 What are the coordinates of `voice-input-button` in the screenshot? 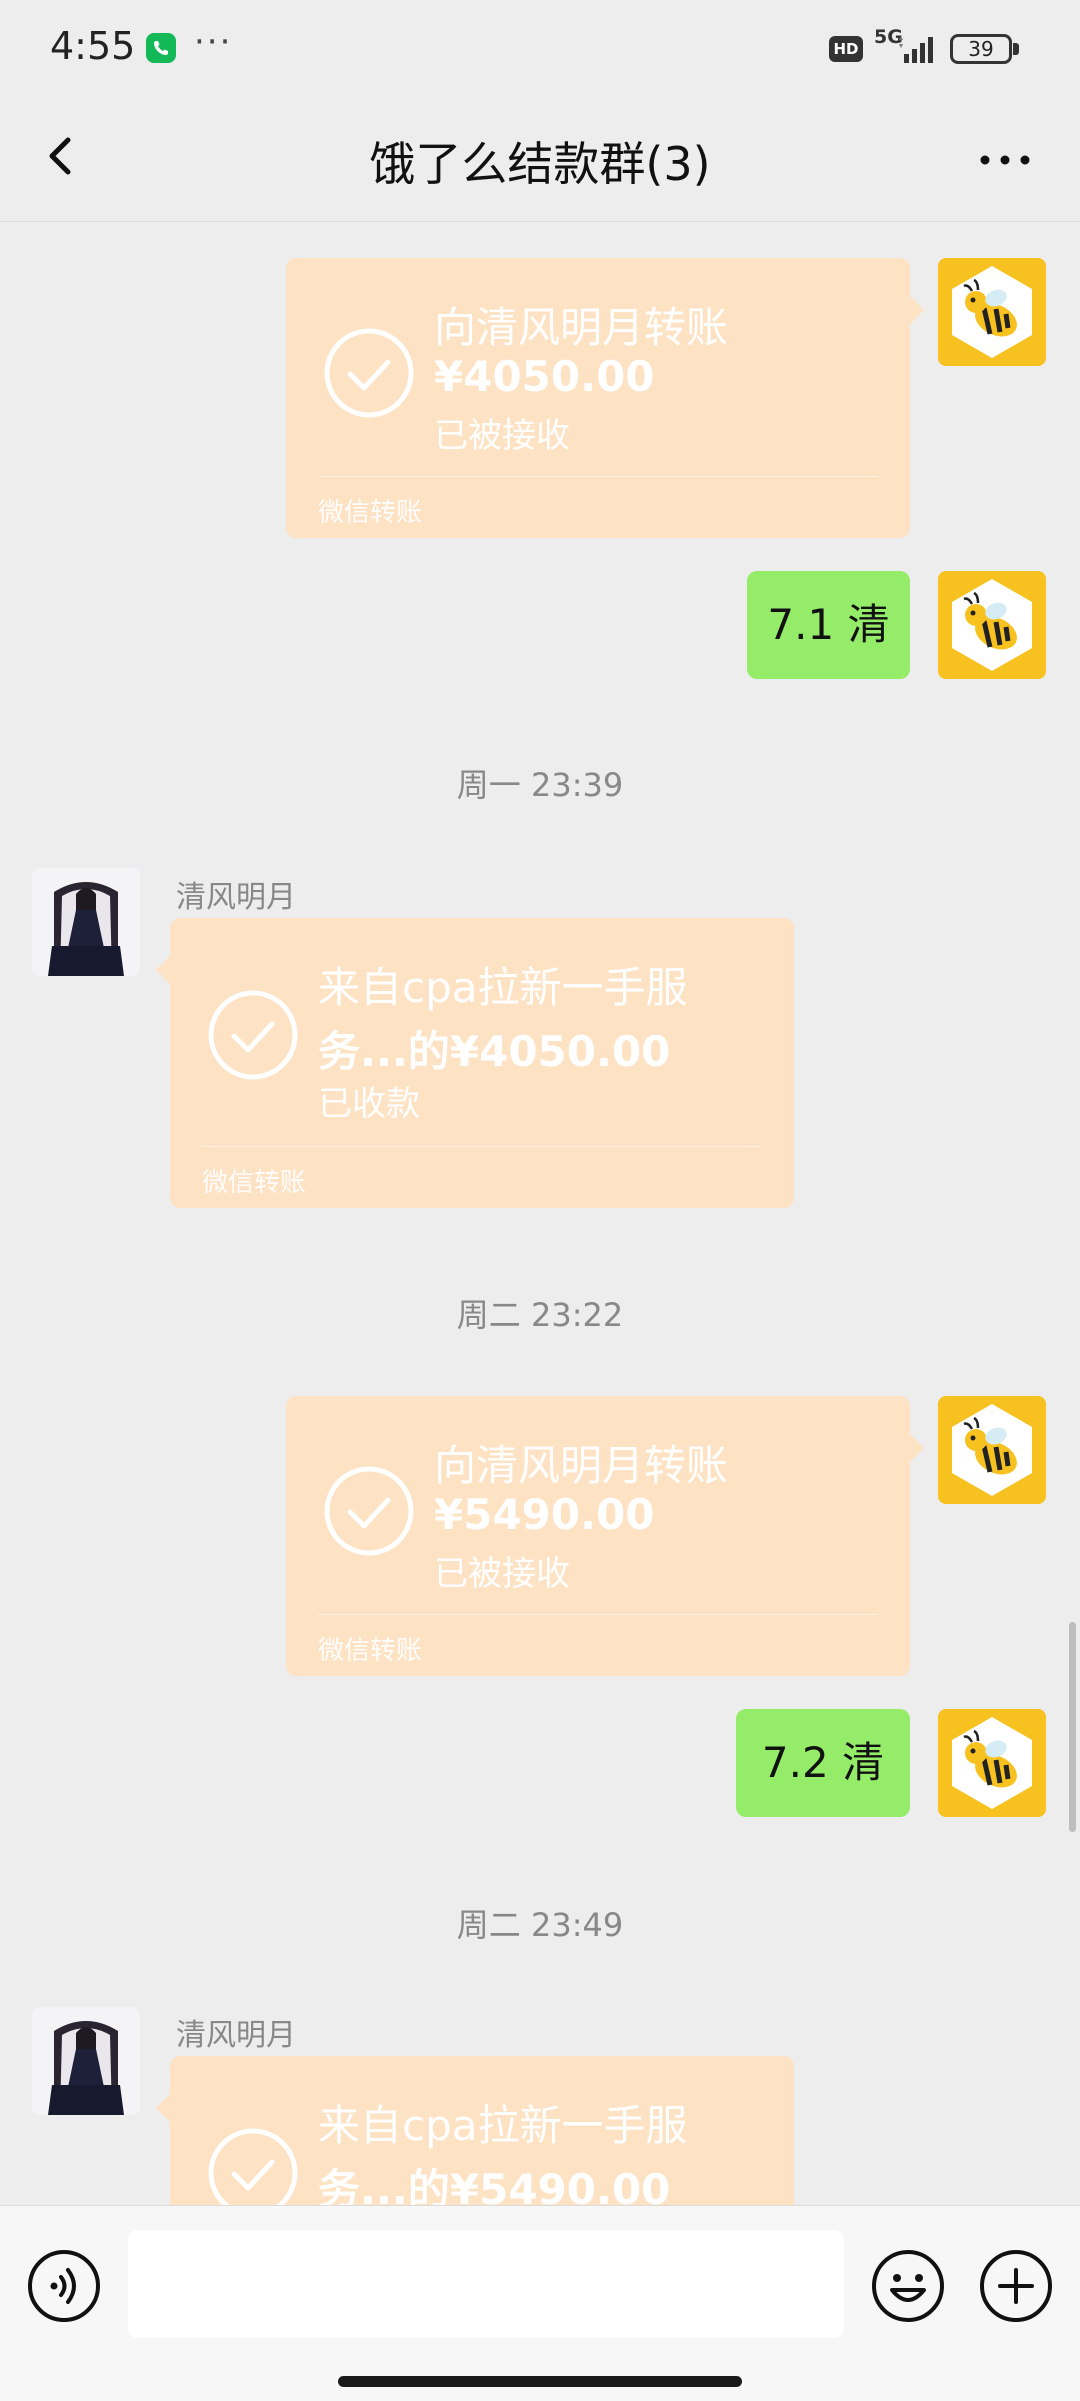 It's located at (64, 2286).